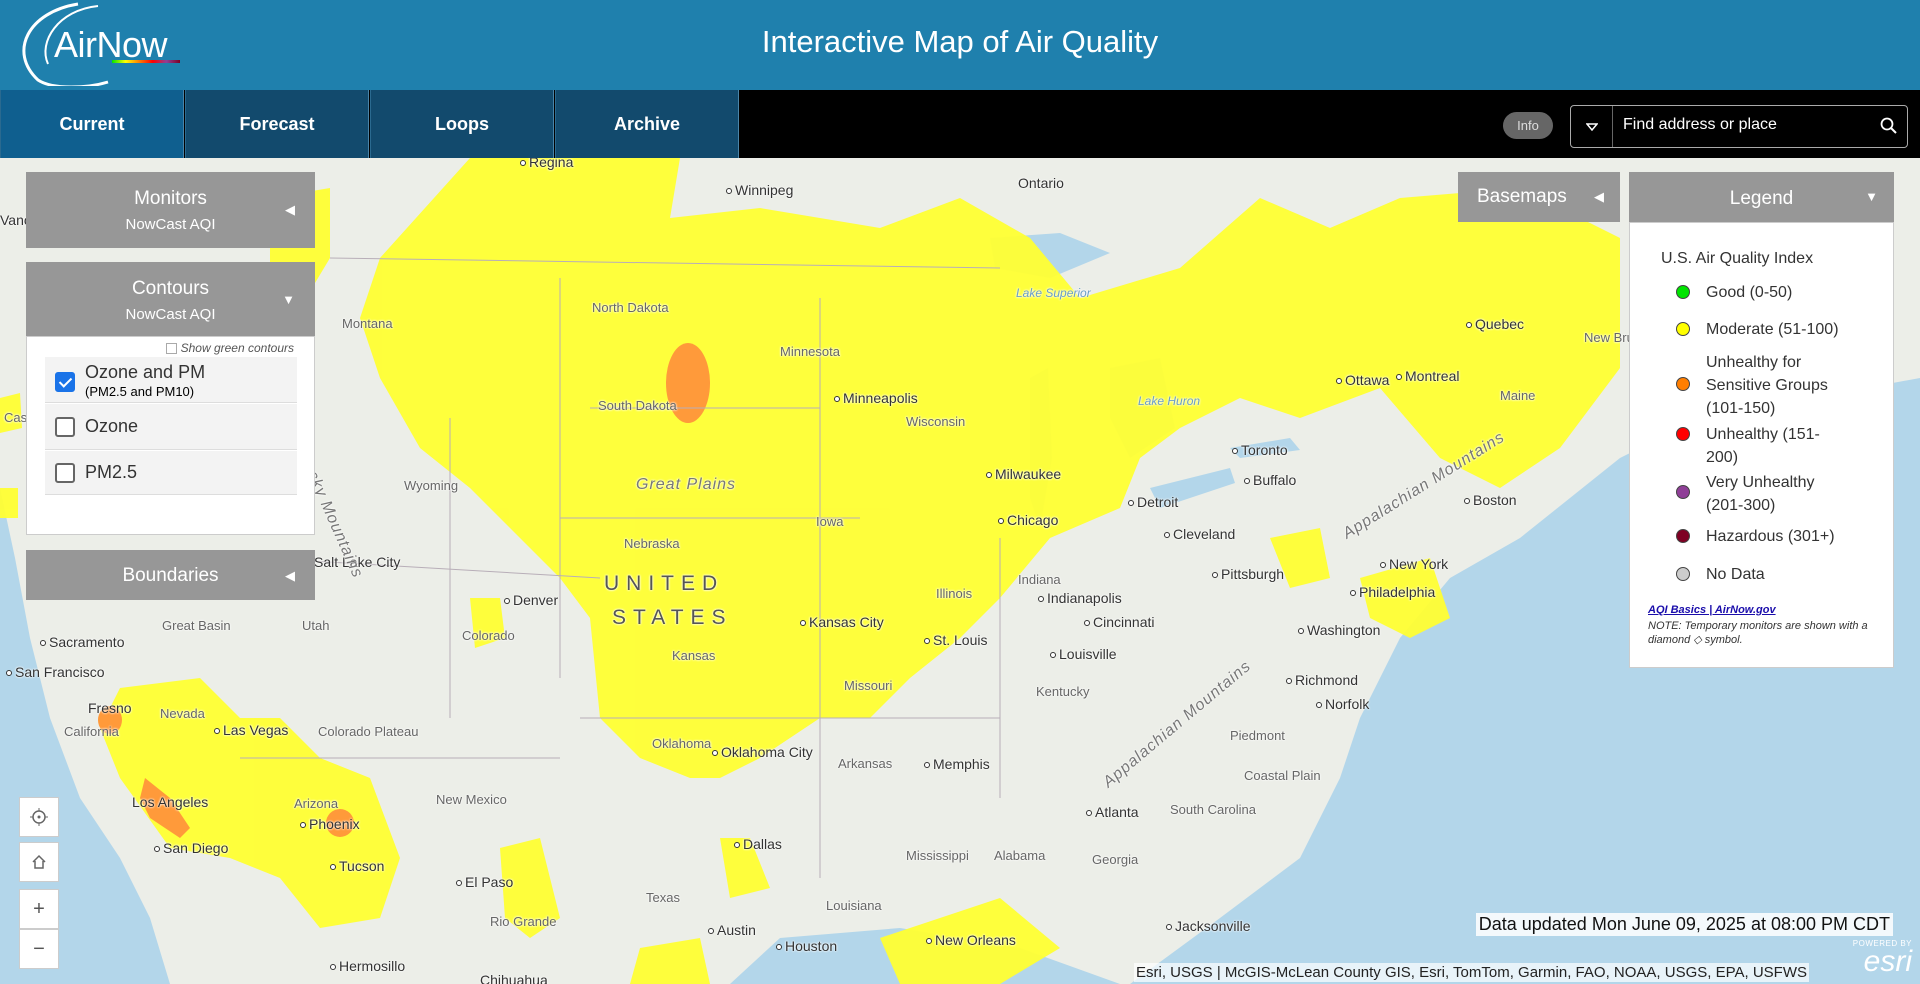  What do you see at coordinates (1712, 610) in the screenshot?
I see `aqi-basics-link: AQI Basics | AirNow.gov` at bounding box center [1712, 610].